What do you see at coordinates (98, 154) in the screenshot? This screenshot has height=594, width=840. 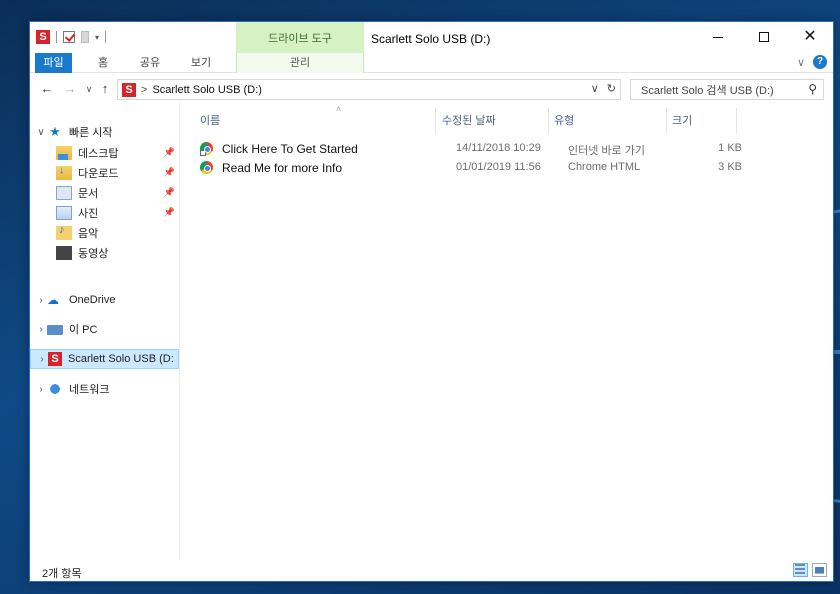 I see `nav-label: 데스크탑` at bounding box center [98, 154].